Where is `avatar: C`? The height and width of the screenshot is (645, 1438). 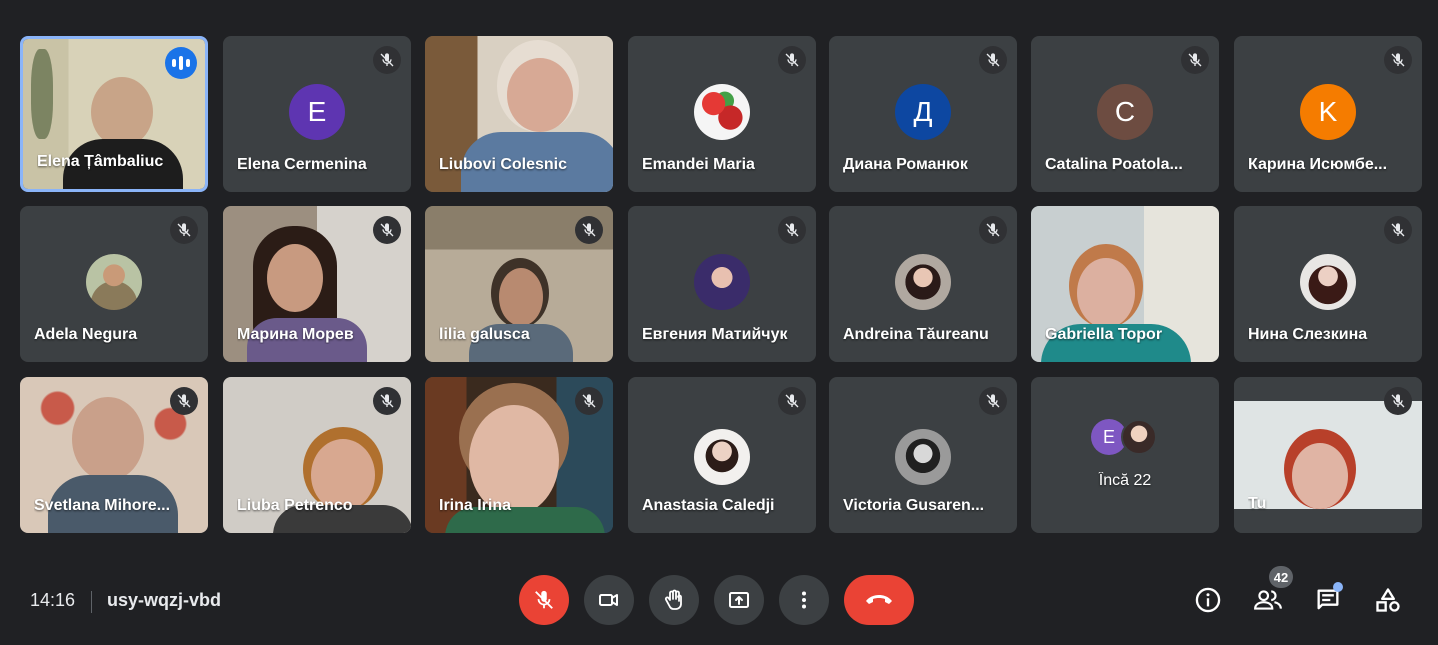 avatar: C is located at coordinates (1125, 112).